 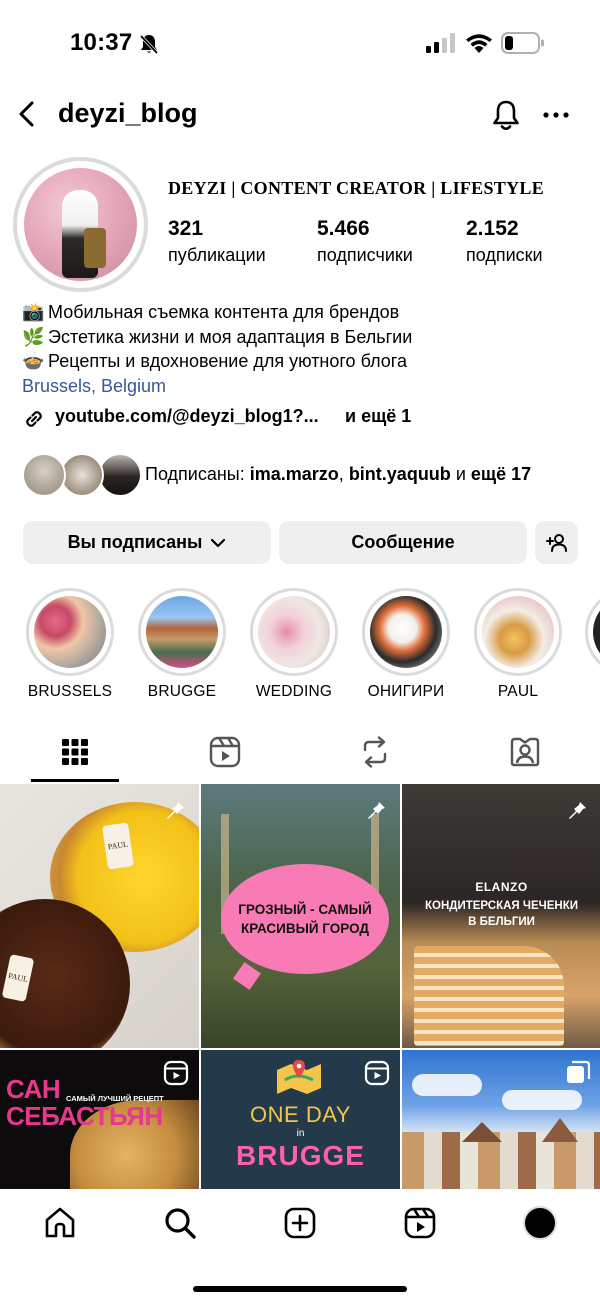 I want to click on tab-posts, so click(x=75, y=752).